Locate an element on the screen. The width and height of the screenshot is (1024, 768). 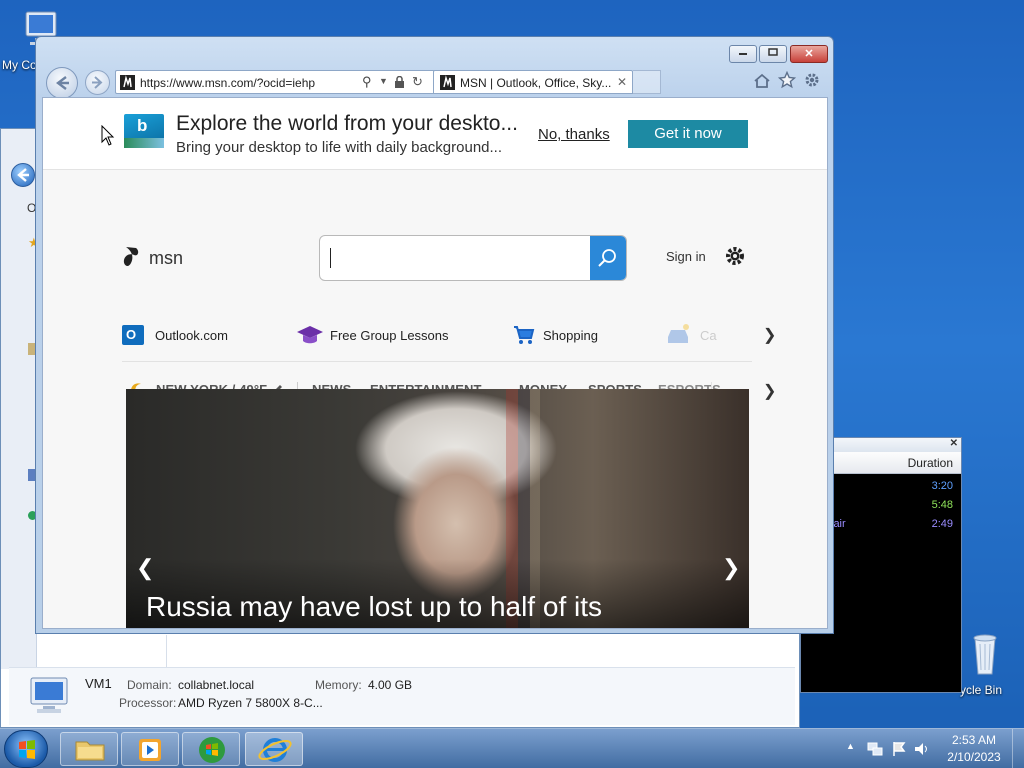
media-player-close-button: ✕ is located at coordinates (954, 443).